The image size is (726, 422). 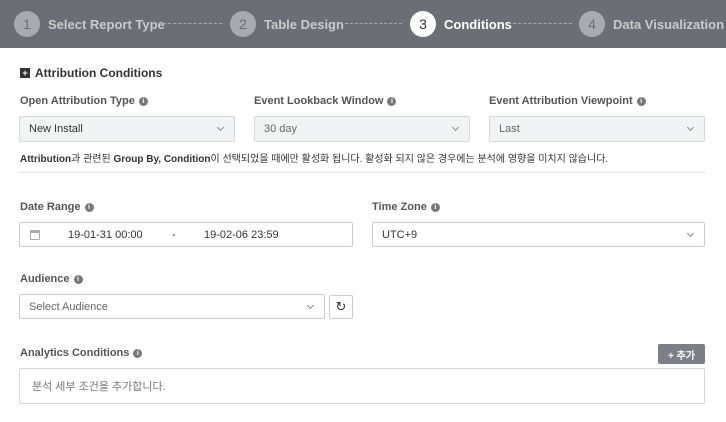 I want to click on step-label: Data Visualization, so click(x=669, y=24).